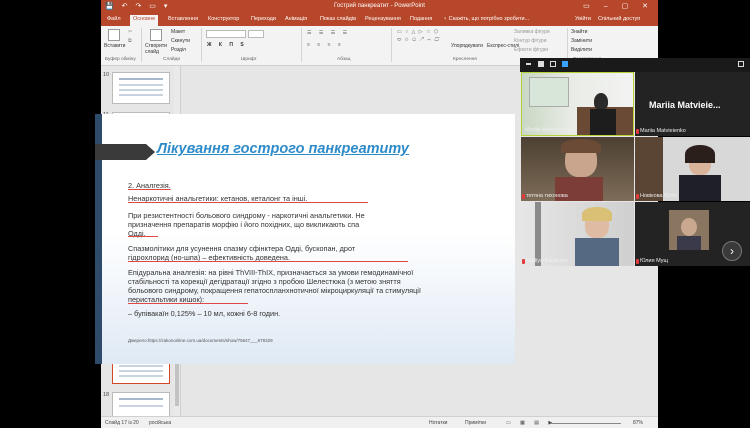 This screenshot has height=428, width=750. I want to click on shape-outline-button: Контур фігури, so click(530, 41).